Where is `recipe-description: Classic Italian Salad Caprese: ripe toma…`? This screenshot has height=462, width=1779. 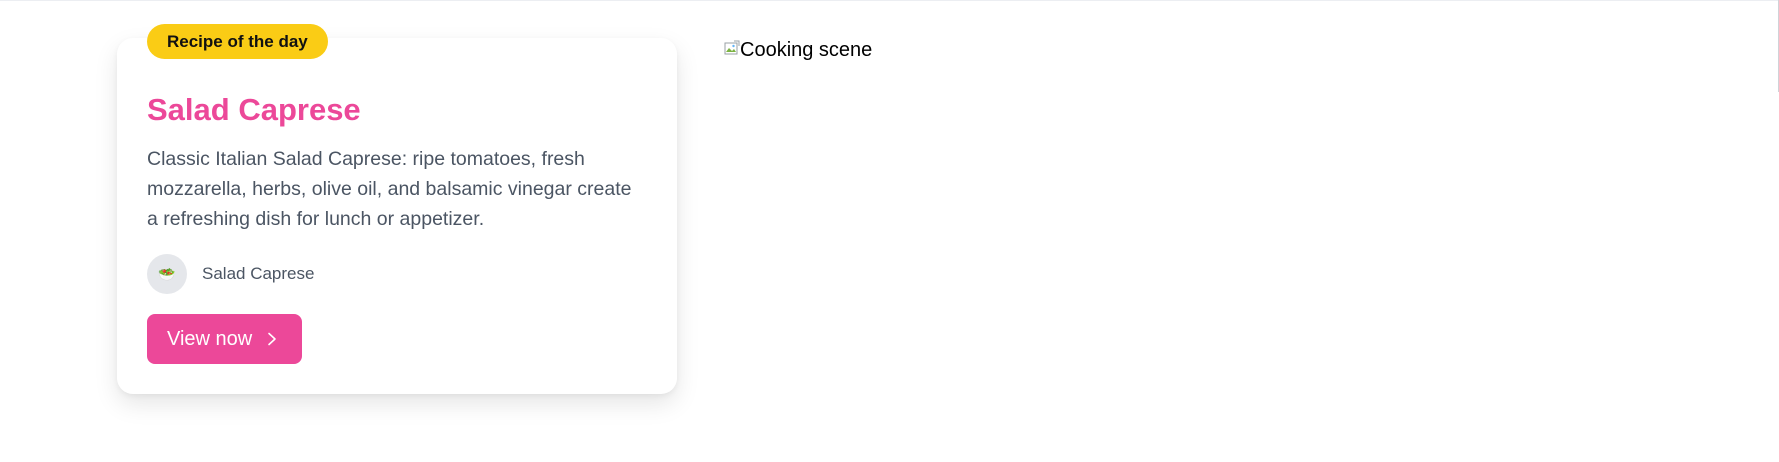 recipe-description: Classic Italian Salad Caprese: ripe toma… is located at coordinates (389, 189).